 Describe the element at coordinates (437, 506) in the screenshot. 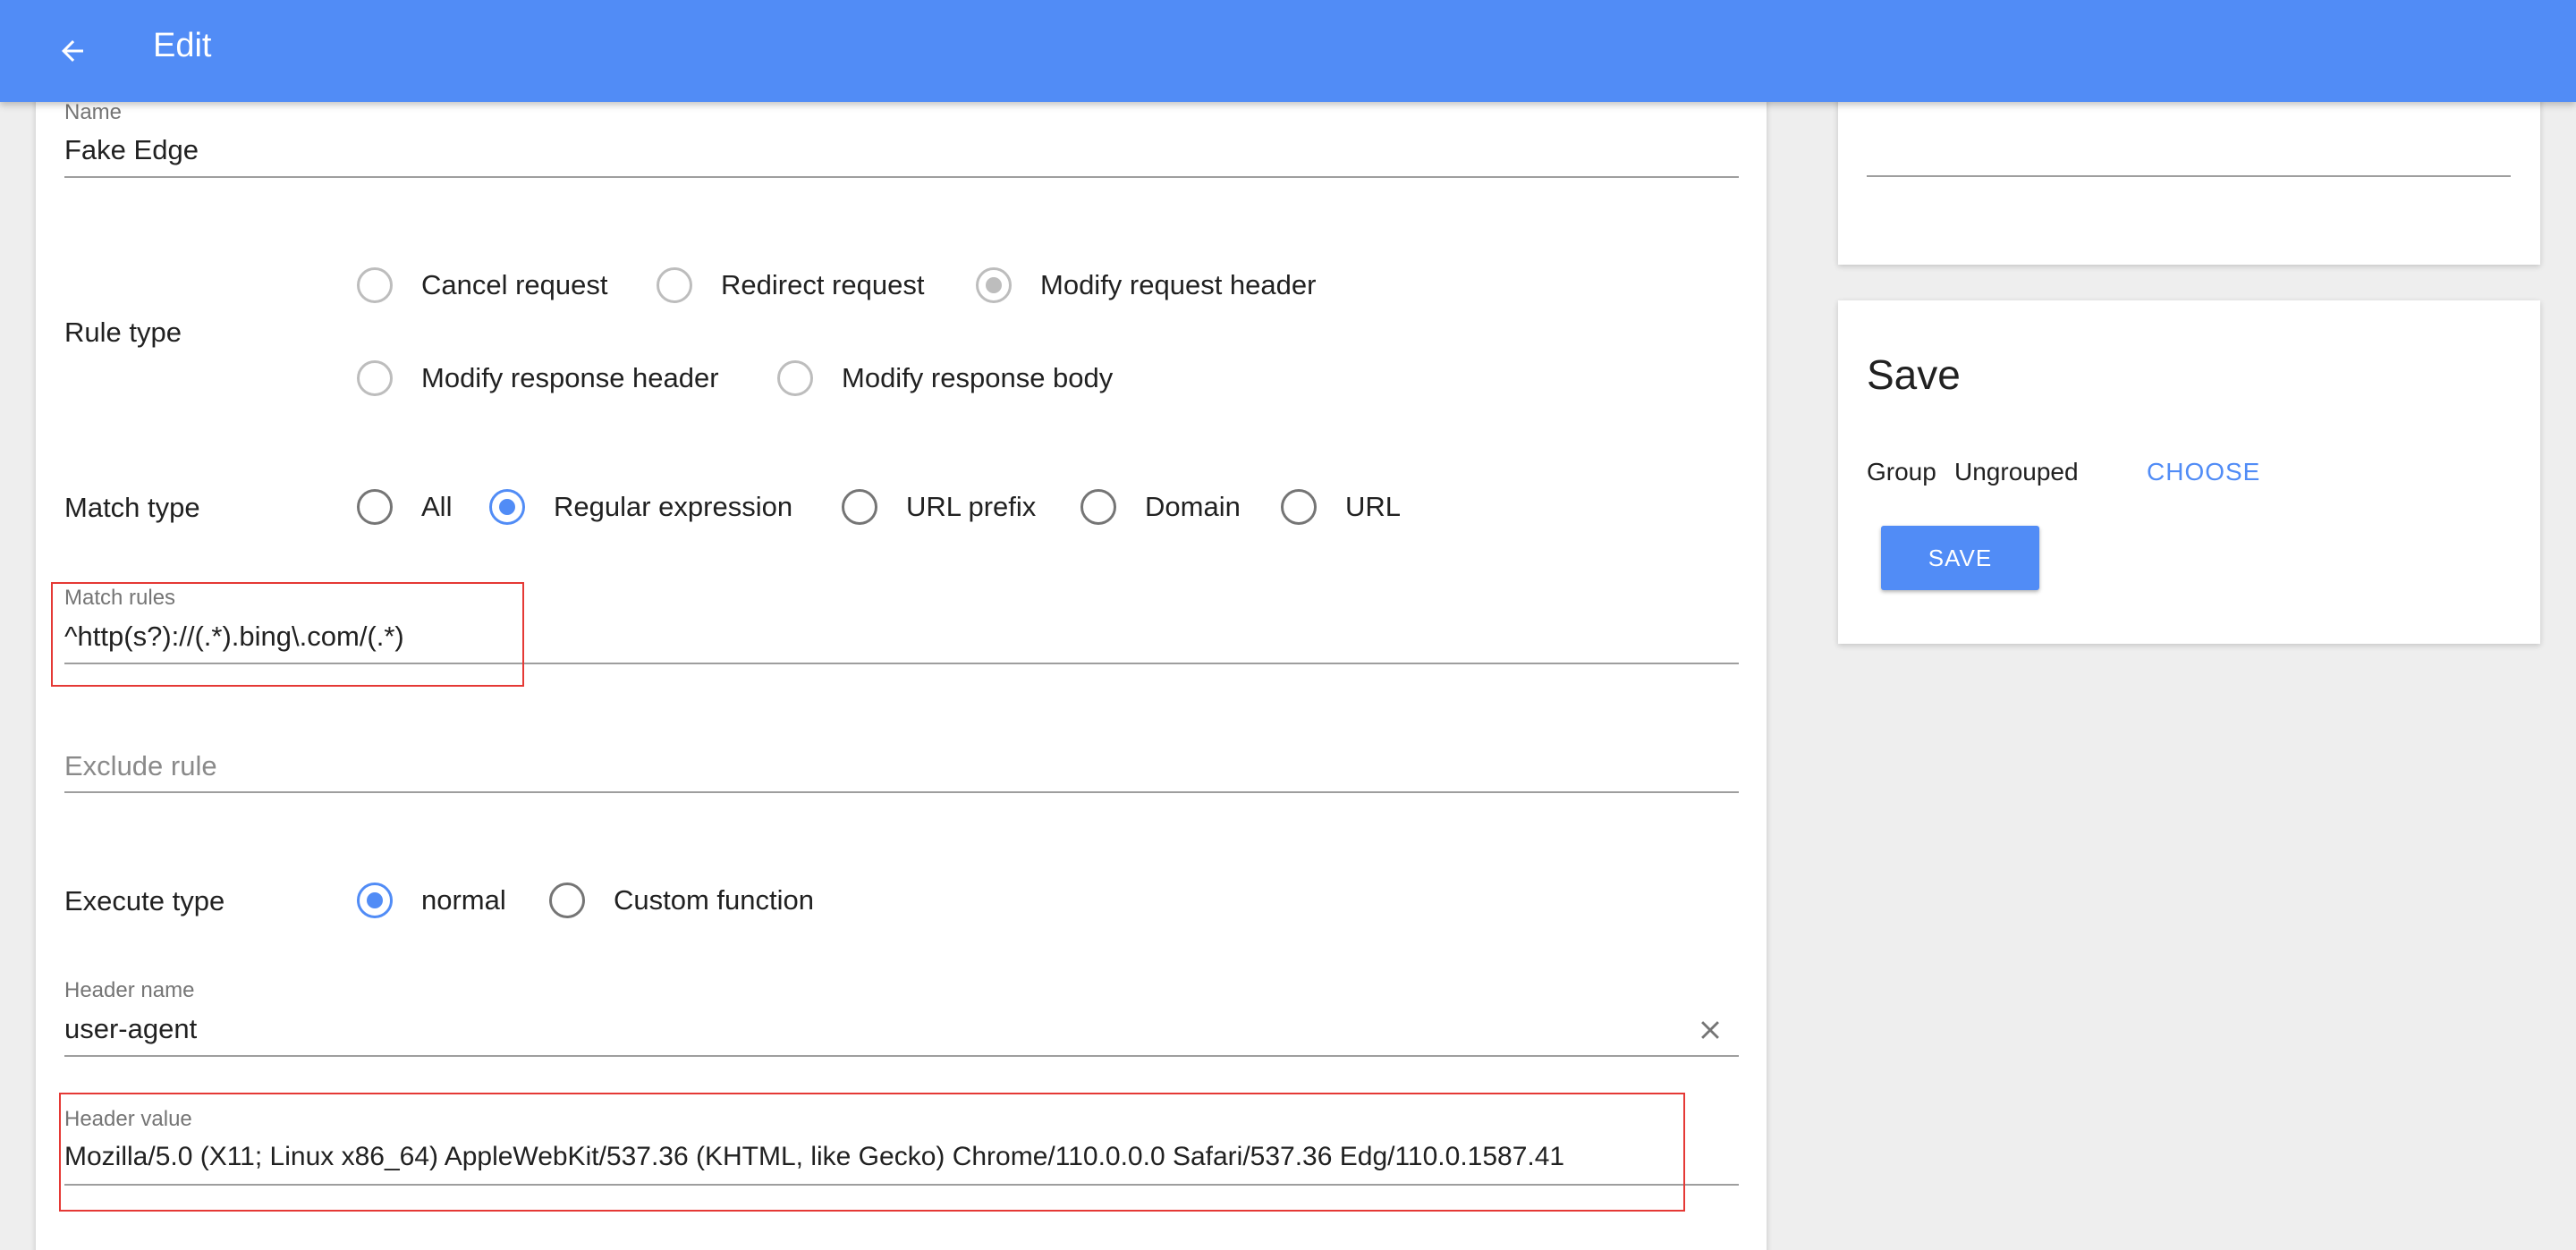

I see `radio-label: All` at that location.